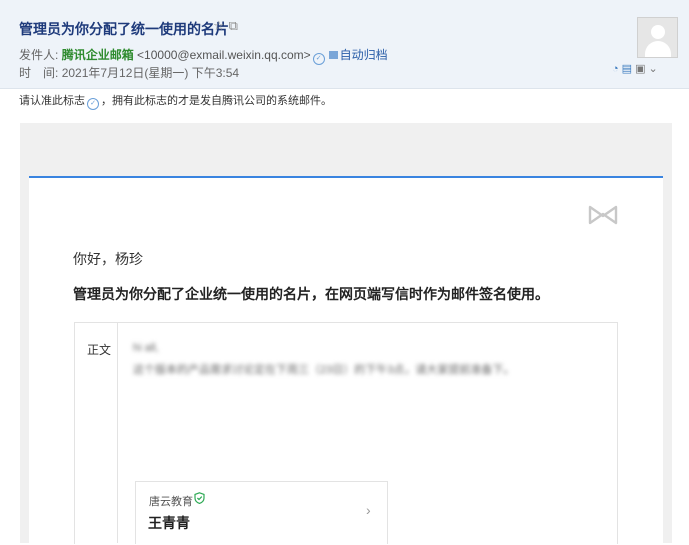 The height and width of the screenshot is (545, 689). I want to click on preview-line: hi all,, so click(146, 348).